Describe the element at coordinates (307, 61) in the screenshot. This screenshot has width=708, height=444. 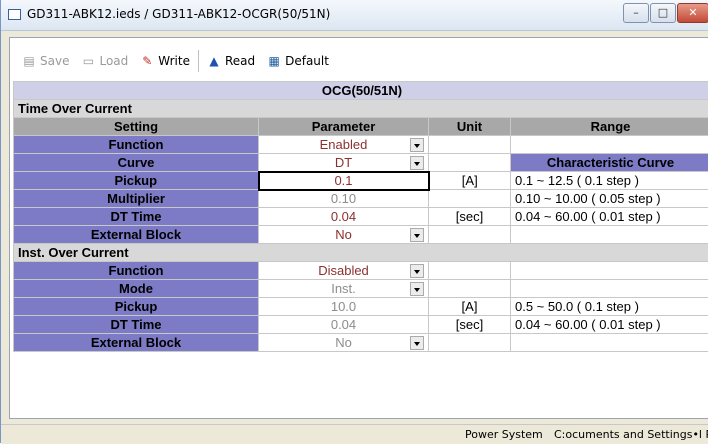
I see `default-label: Default` at that location.